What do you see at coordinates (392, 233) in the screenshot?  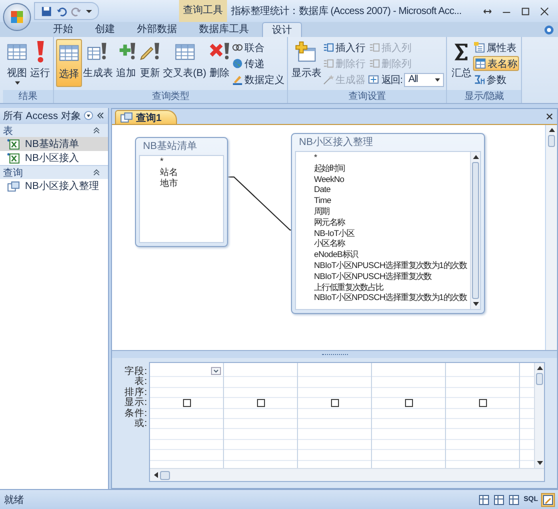 I see `field-name: NB-IoT小区` at bounding box center [392, 233].